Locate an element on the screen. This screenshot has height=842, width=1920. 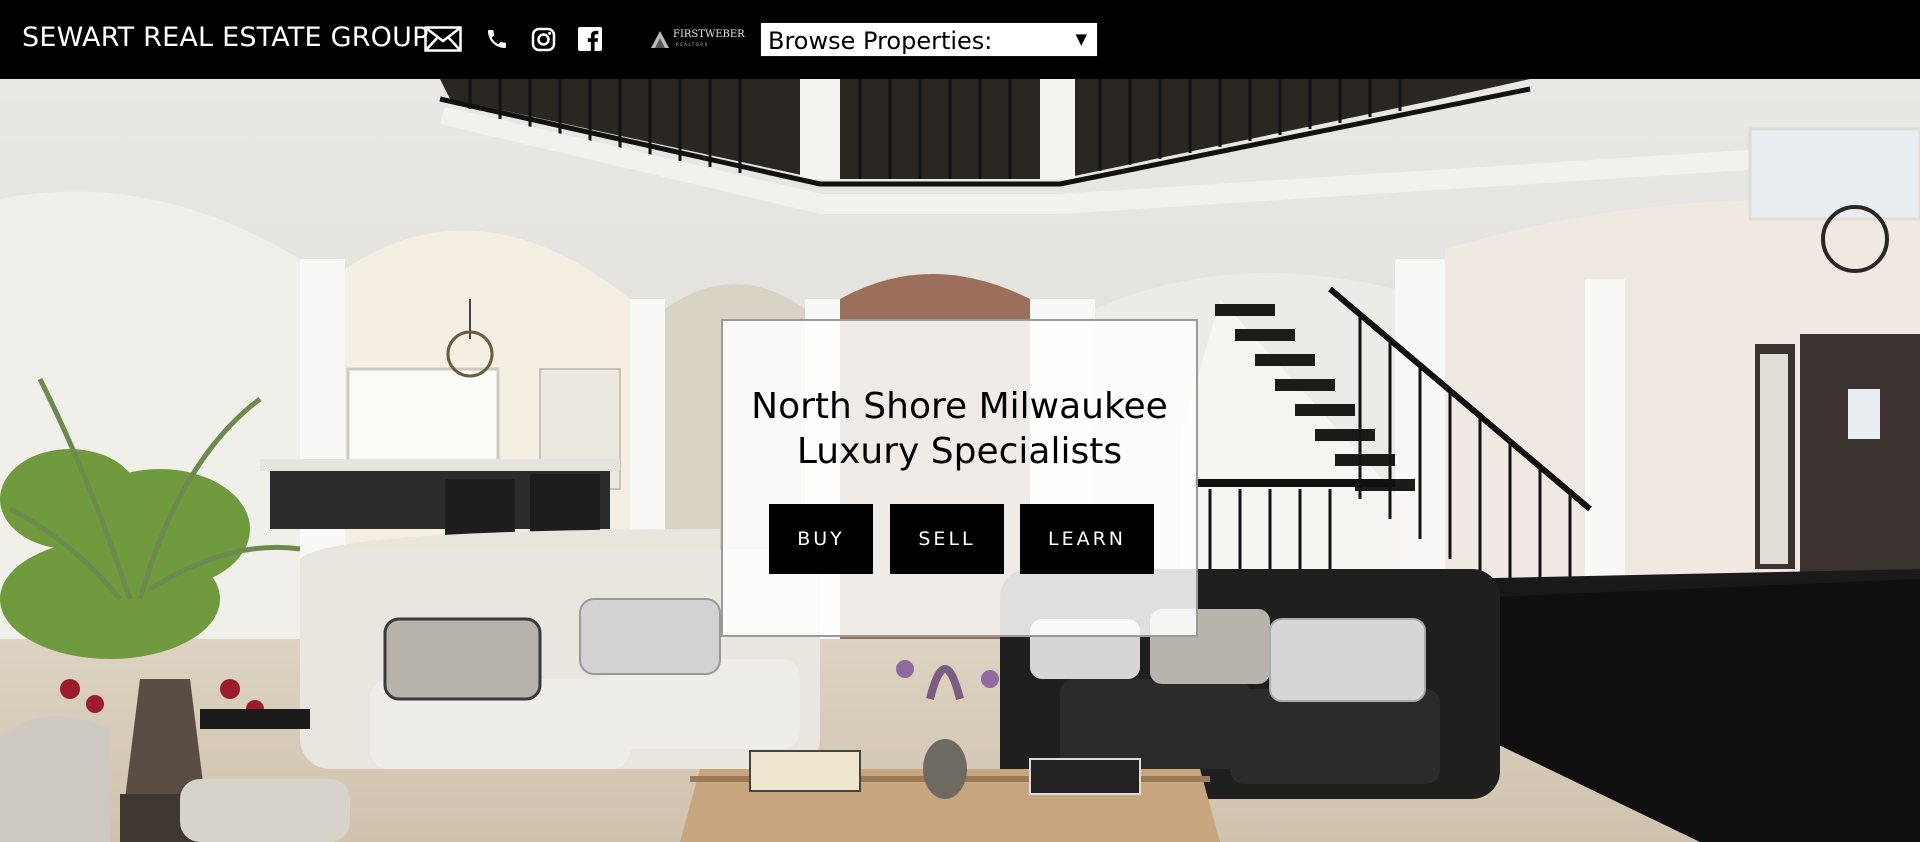
chevron-down-icon: ▼ is located at coordinates (1081, 39).